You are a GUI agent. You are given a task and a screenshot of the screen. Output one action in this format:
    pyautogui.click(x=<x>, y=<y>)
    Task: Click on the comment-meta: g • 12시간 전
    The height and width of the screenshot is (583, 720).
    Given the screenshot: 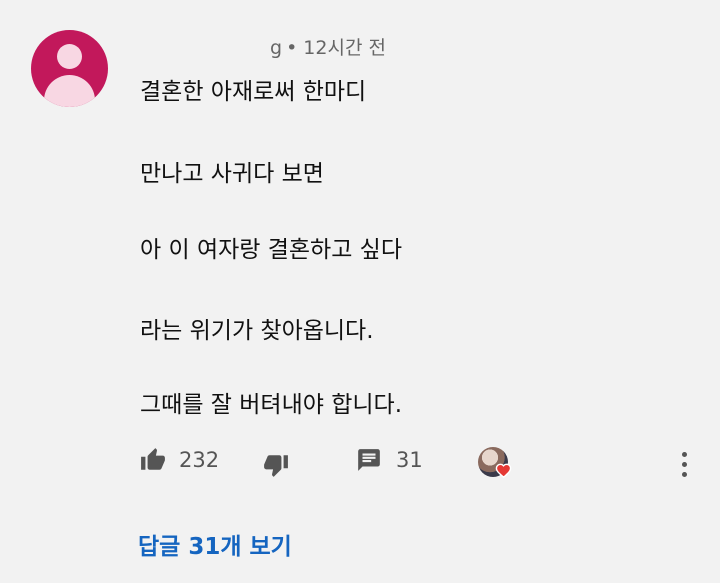 What is the action you would take?
    pyautogui.click(x=328, y=46)
    